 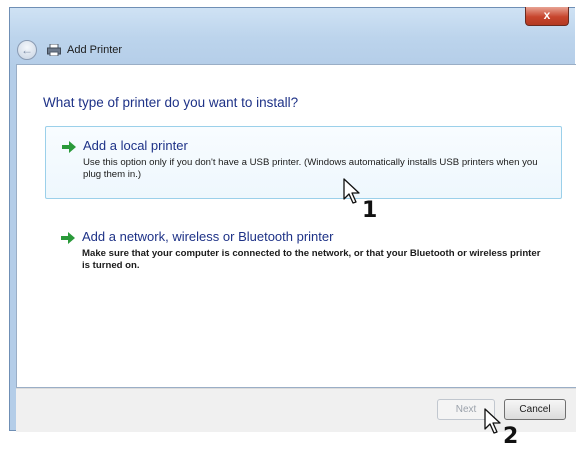 What do you see at coordinates (511, 436) in the screenshot?
I see `callout-number: 2` at bounding box center [511, 436].